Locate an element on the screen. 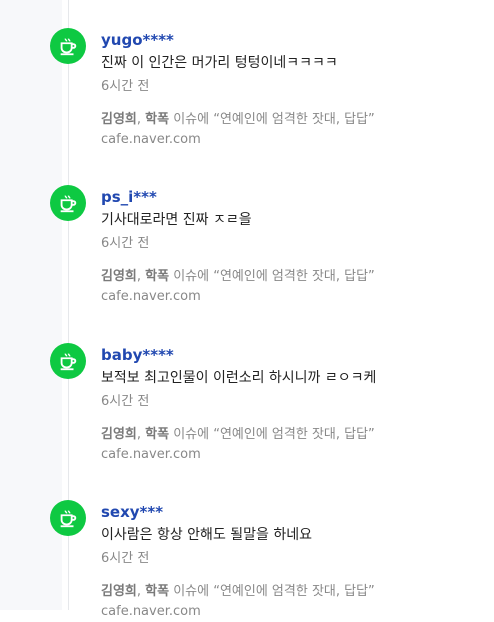 The width and height of the screenshot is (494, 622). comment-author: baby**** is located at coordinates (292, 355).